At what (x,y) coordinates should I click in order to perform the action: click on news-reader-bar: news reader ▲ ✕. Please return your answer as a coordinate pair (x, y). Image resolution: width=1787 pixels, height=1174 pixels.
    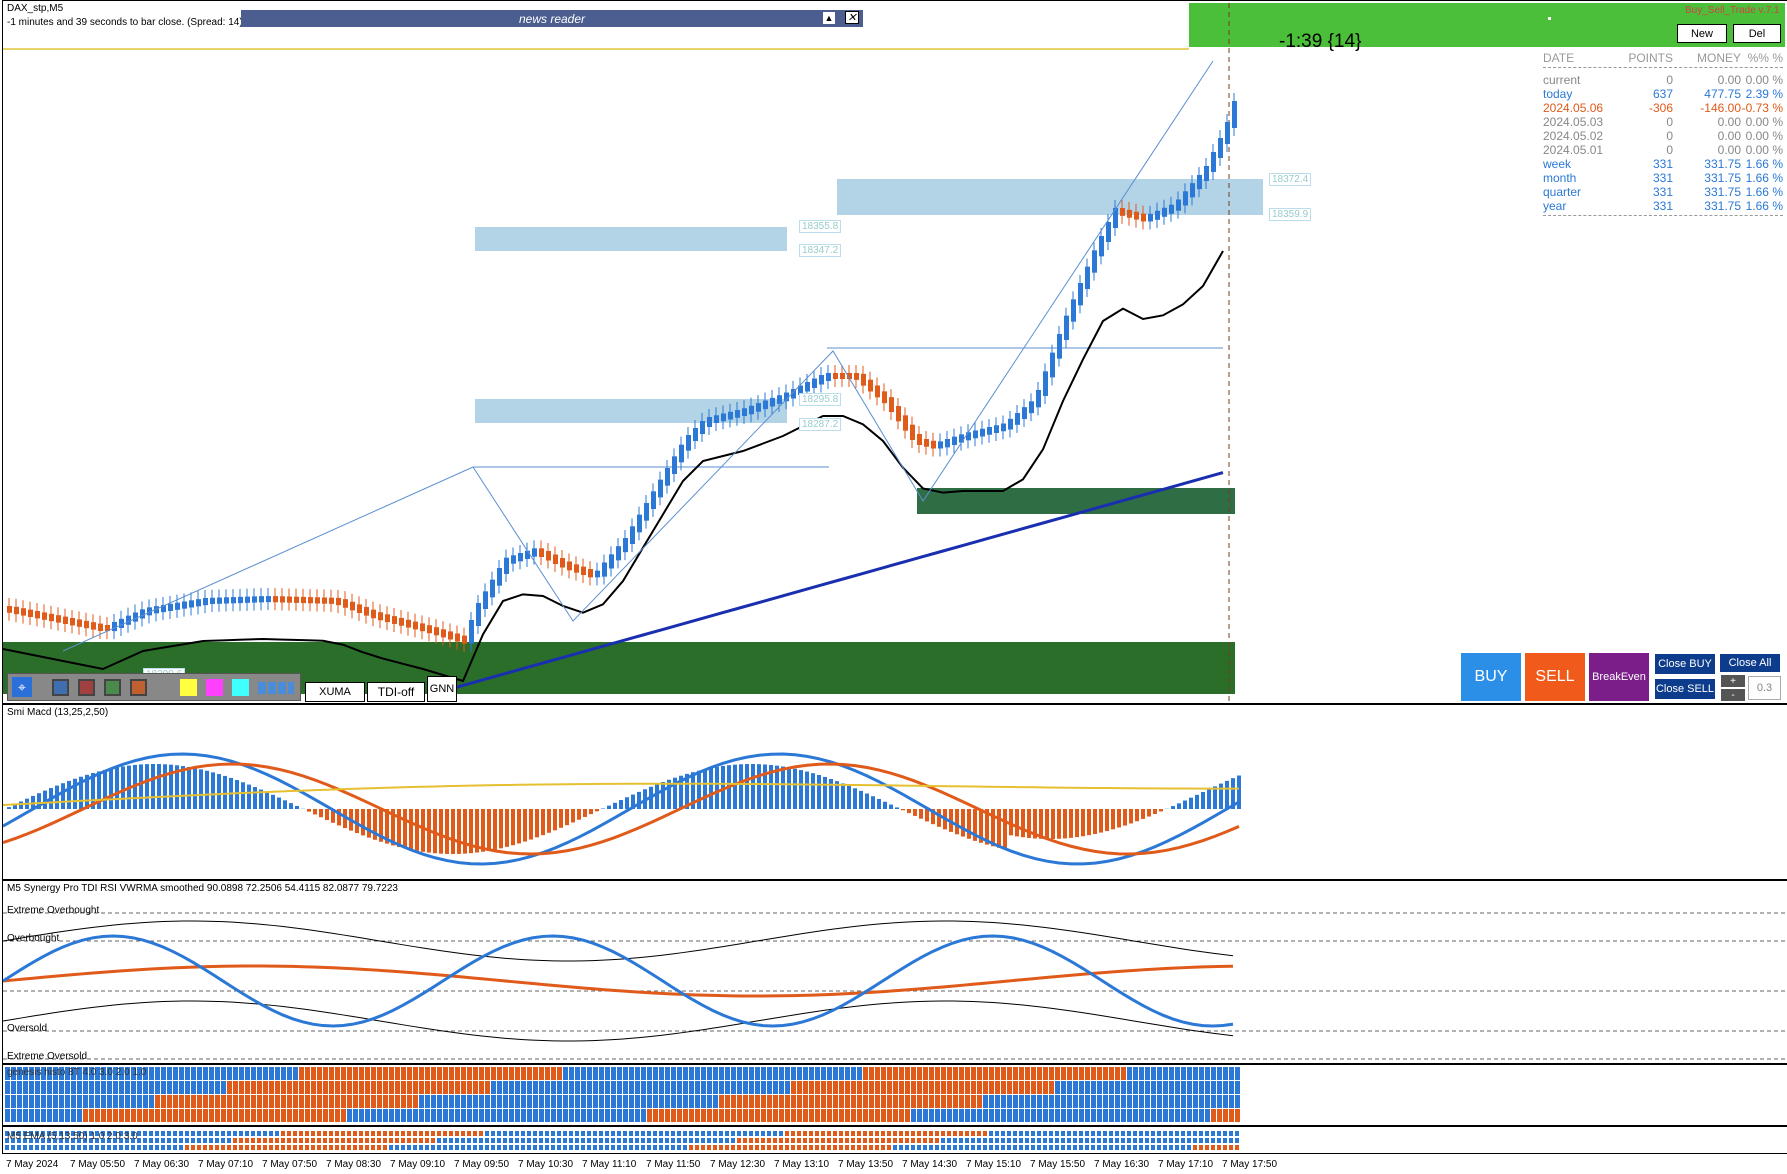
    Looking at the image, I should click on (552, 18).